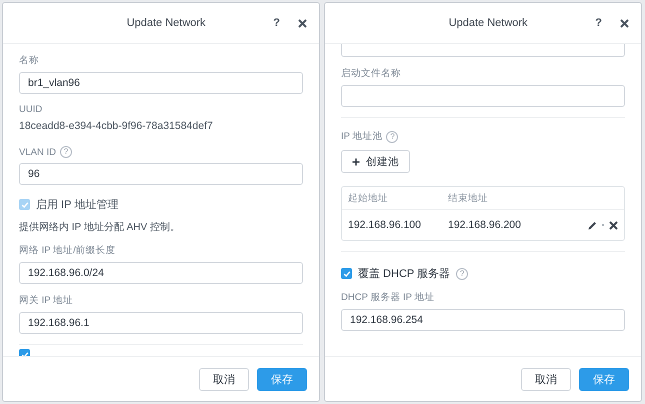 The width and height of the screenshot is (645, 404). What do you see at coordinates (161, 174) in the screenshot?
I see `input-field: 96` at bounding box center [161, 174].